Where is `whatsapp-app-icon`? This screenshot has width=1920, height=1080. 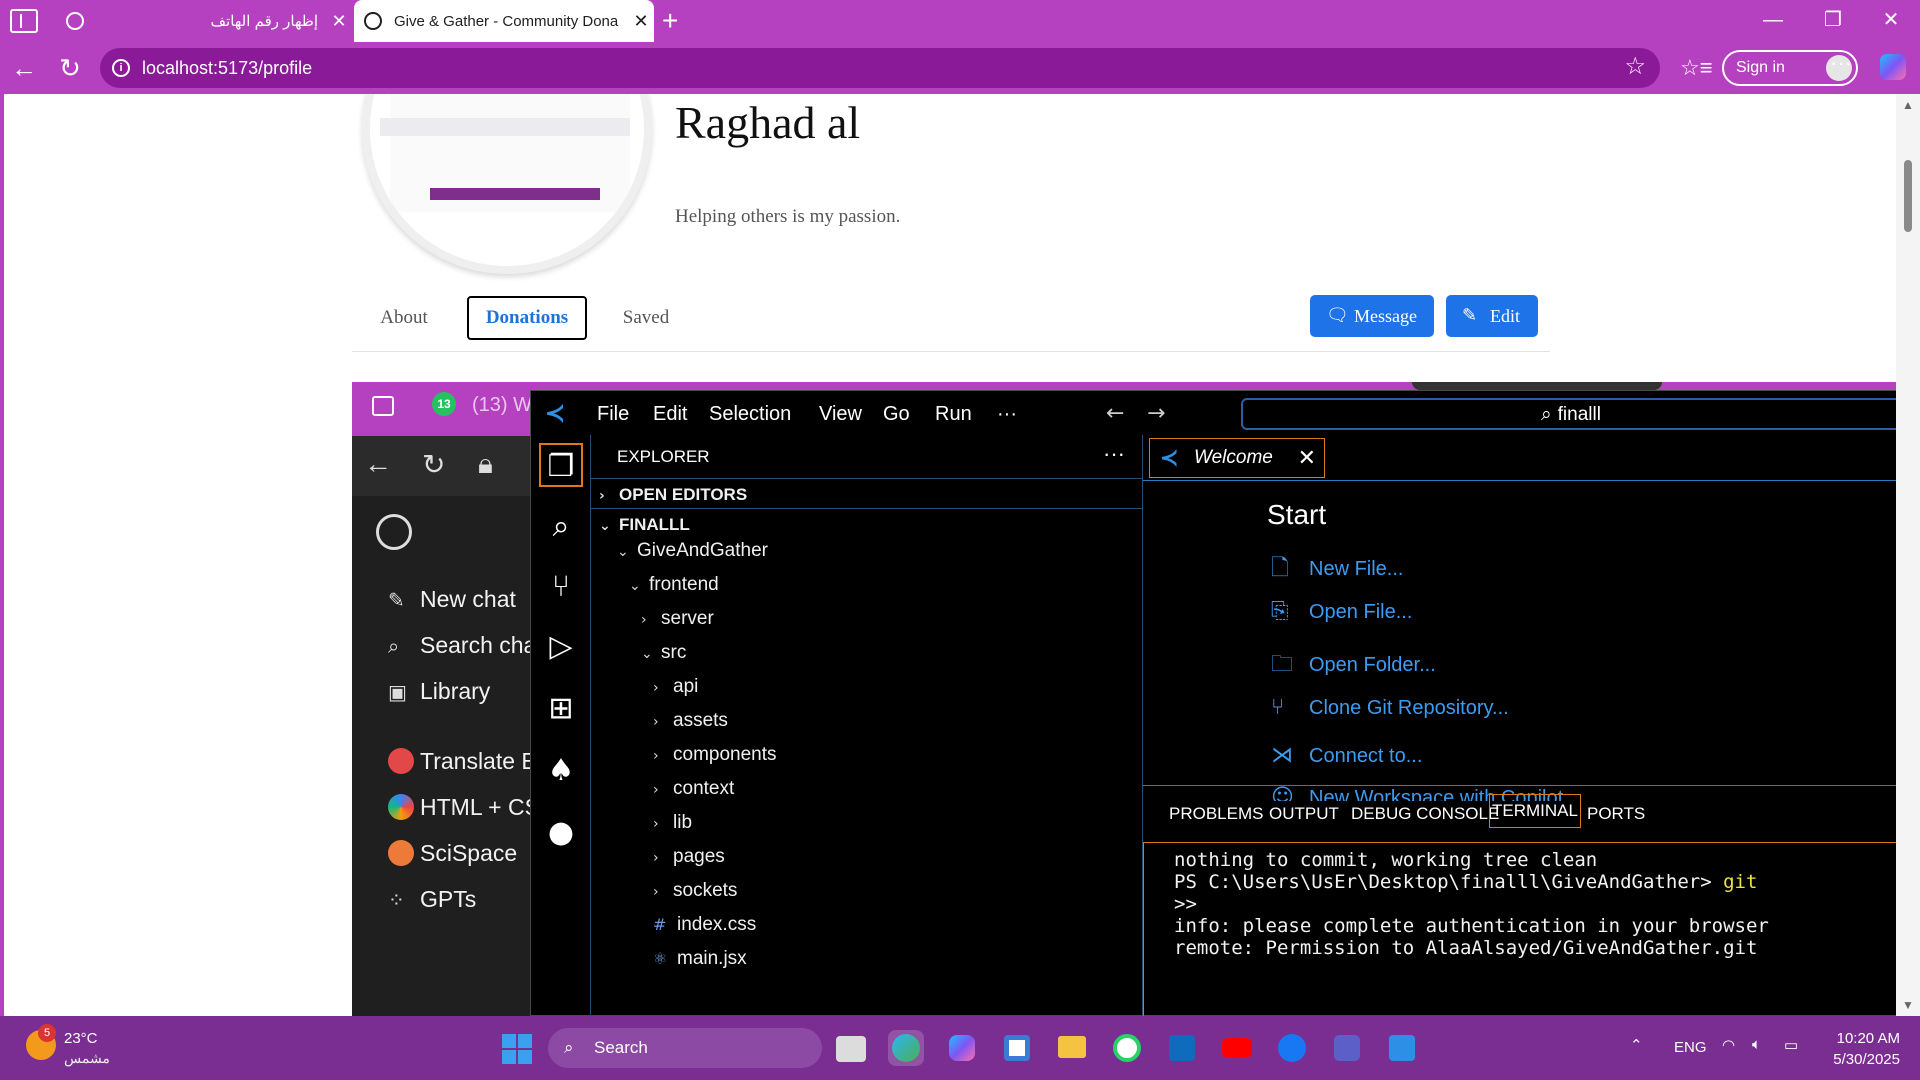
whatsapp-app-icon is located at coordinates (1127, 1048).